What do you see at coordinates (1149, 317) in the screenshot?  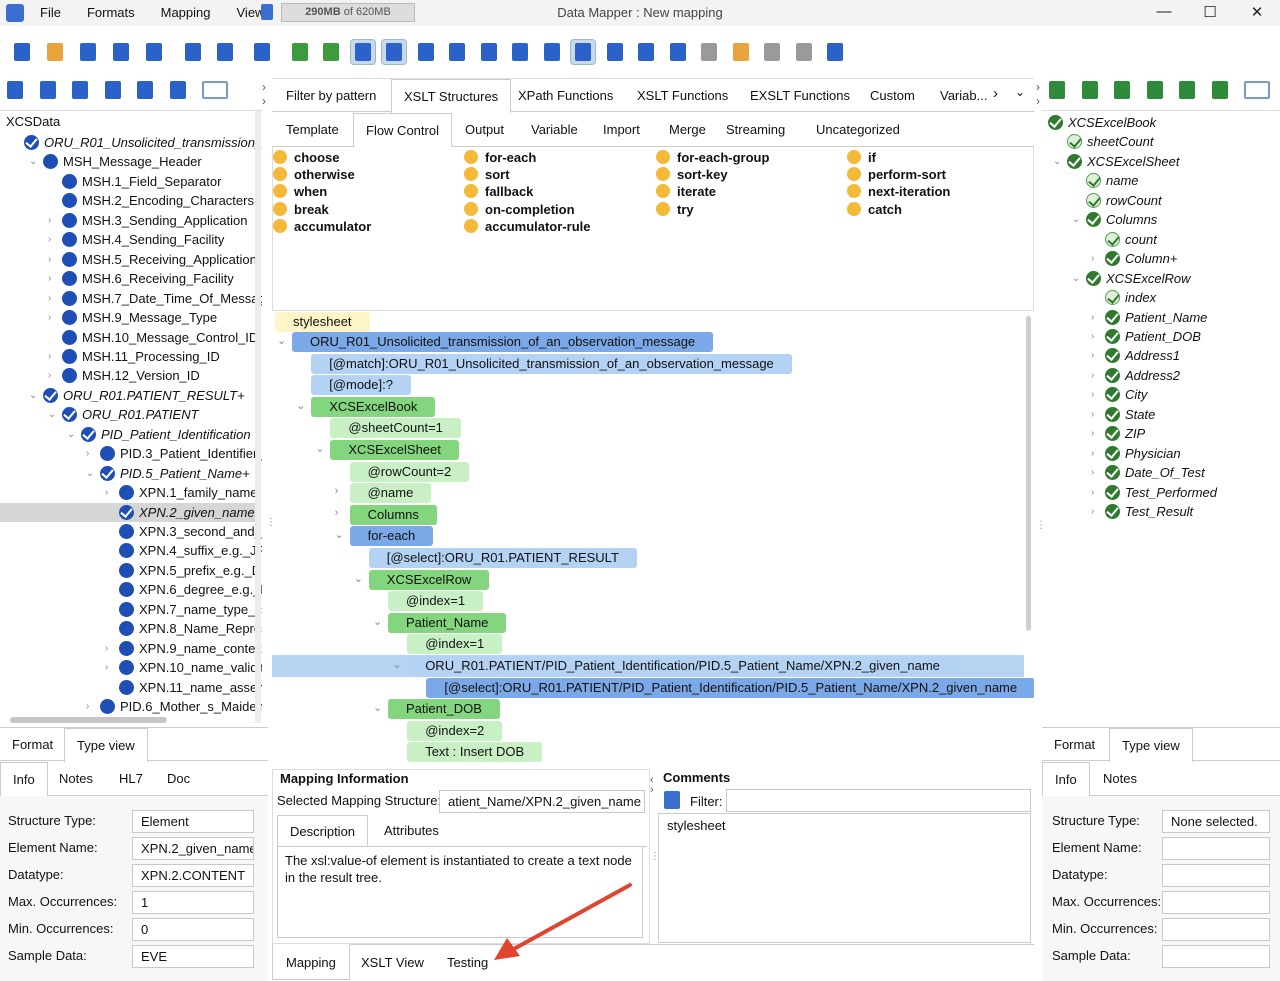 I see `tree-item: › Patient_Name` at bounding box center [1149, 317].